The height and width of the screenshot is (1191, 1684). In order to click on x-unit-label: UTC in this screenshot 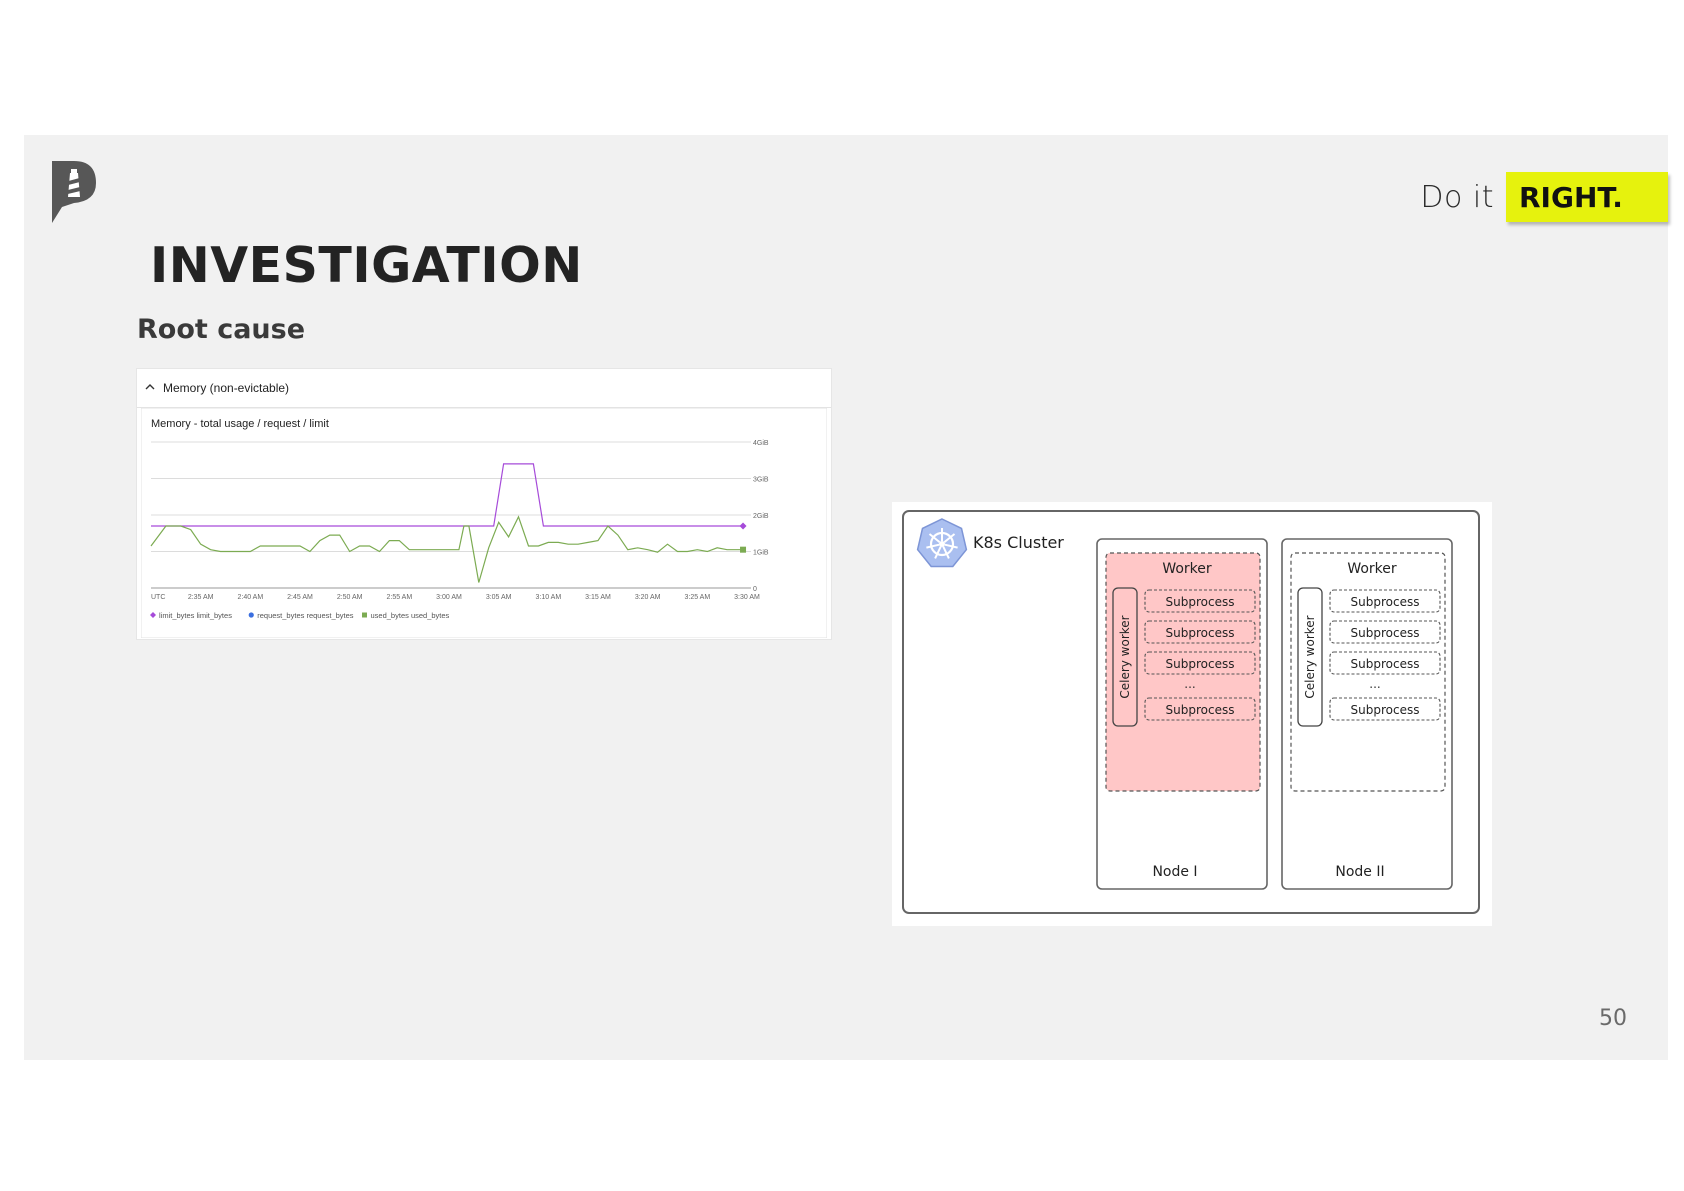, I will do `click(158, 597)`.